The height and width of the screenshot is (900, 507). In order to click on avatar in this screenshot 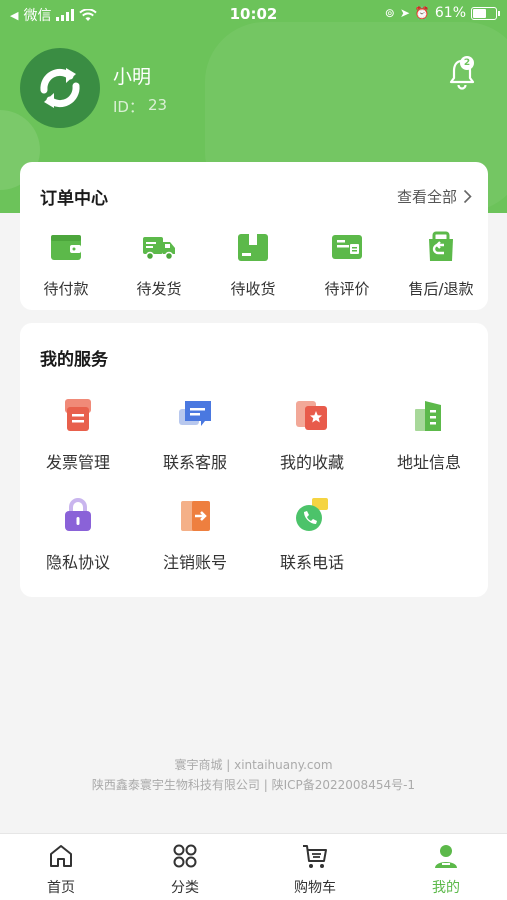, I will do `click(60, 88)`.